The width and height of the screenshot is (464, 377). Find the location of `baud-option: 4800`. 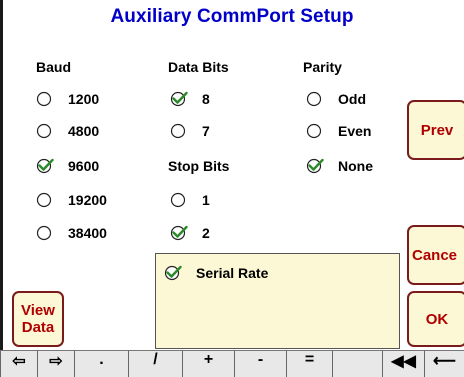

baud-option: 4800 is located at coordinates (67, 131).